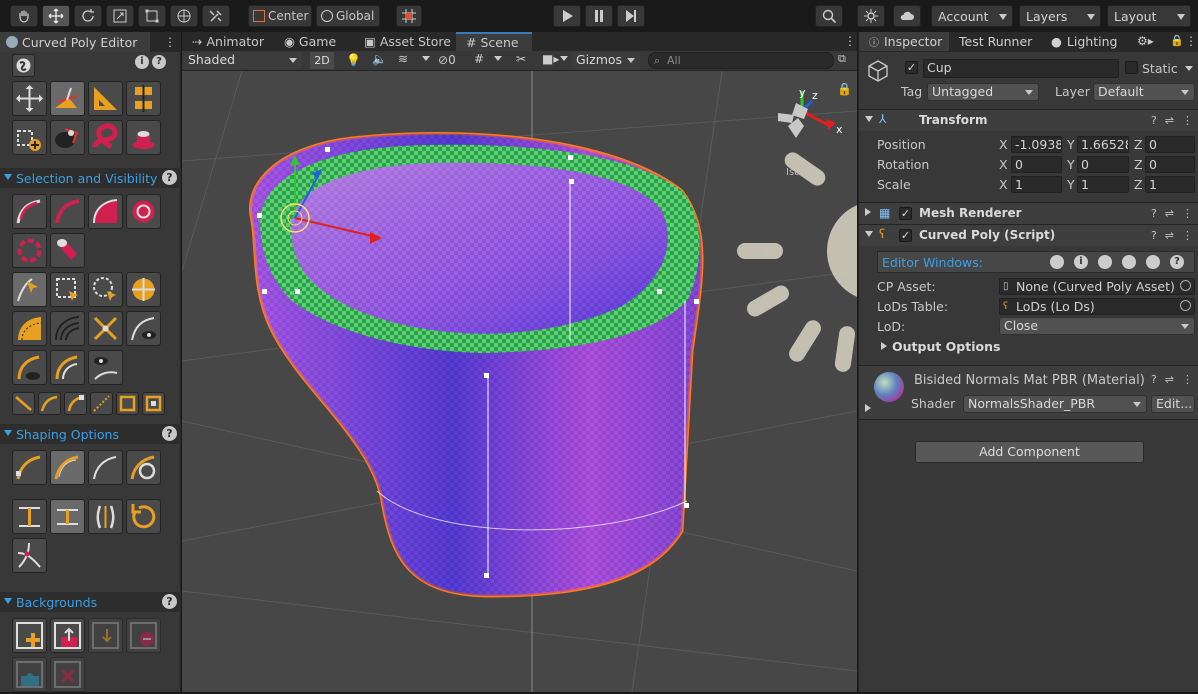  What do you see at coordinates (907, 16) in the screenshot?
I see `cloud-icon` at bounding box center [907, 16].